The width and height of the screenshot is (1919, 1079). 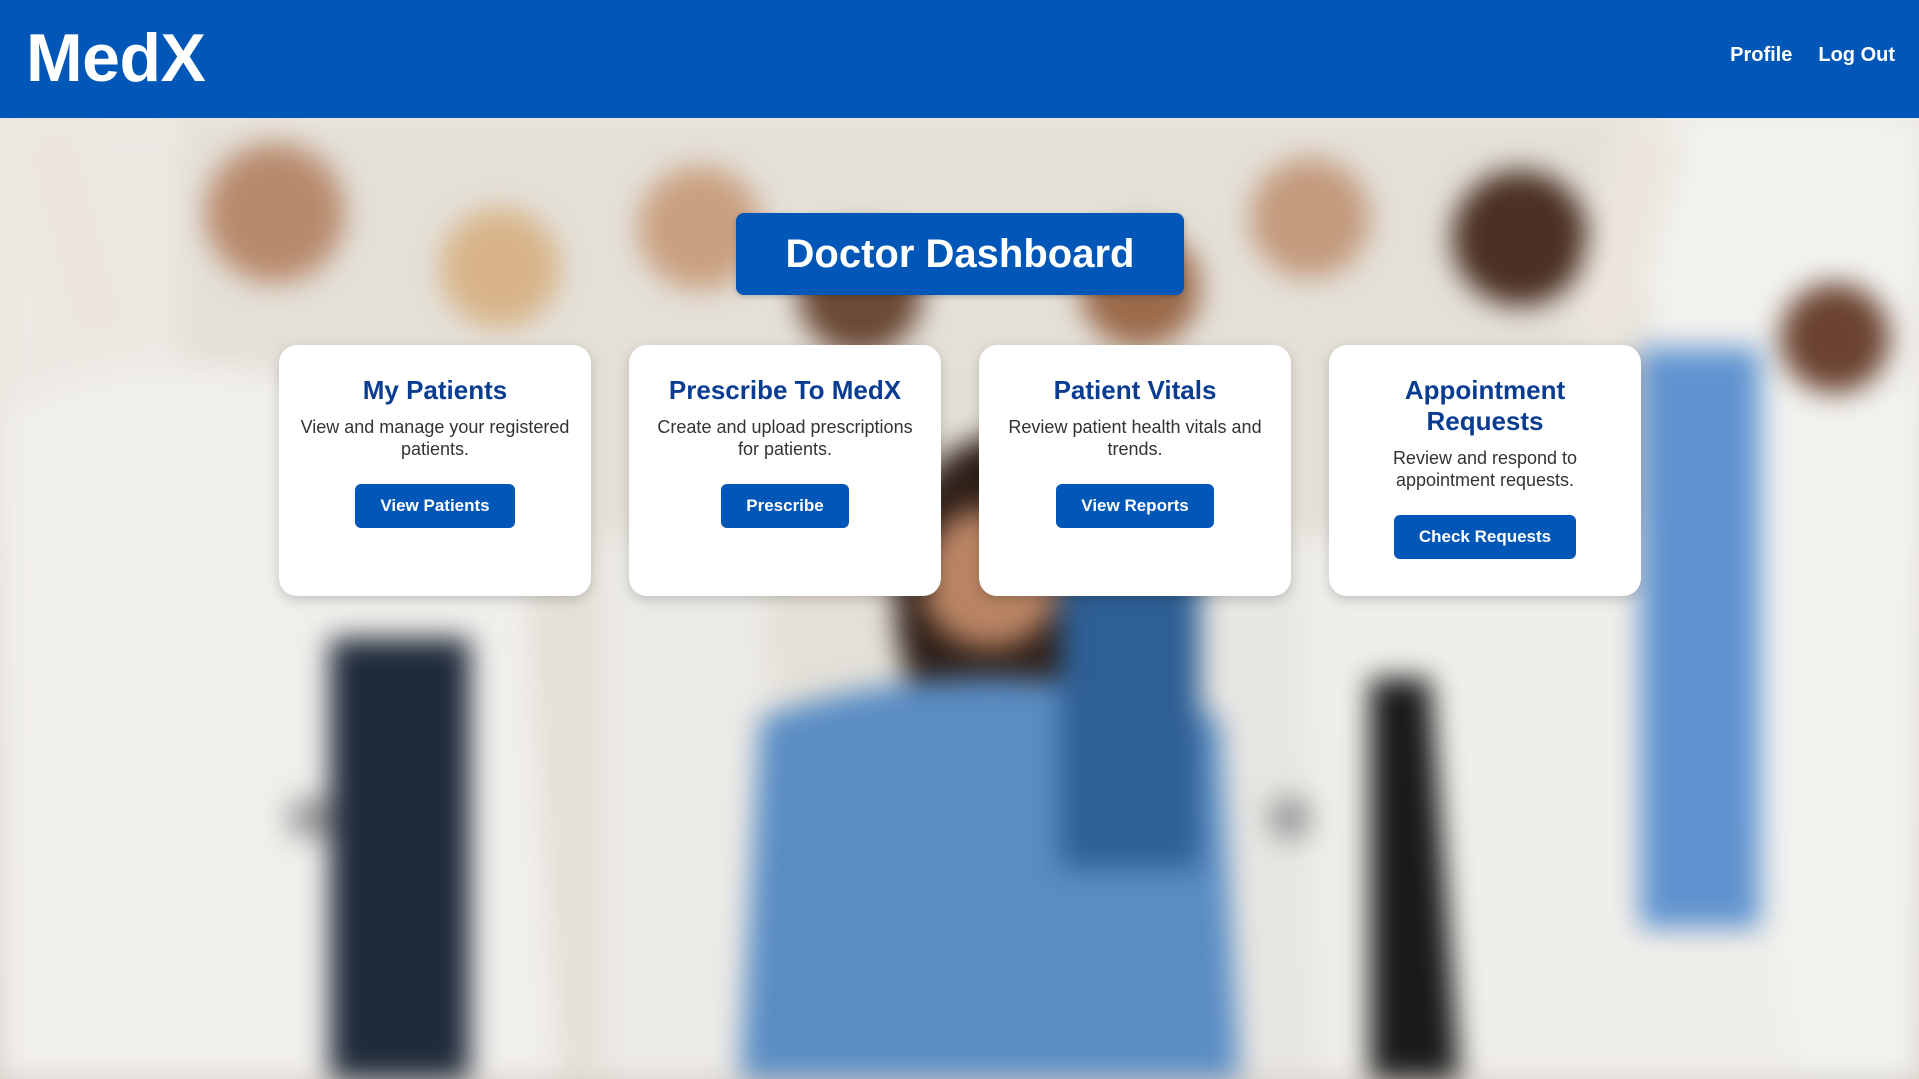 What do you see at coordinates (1761, 55) in the screenshot?
I see `nav-profile-link: Profile` at bounding box center [1761, 55].